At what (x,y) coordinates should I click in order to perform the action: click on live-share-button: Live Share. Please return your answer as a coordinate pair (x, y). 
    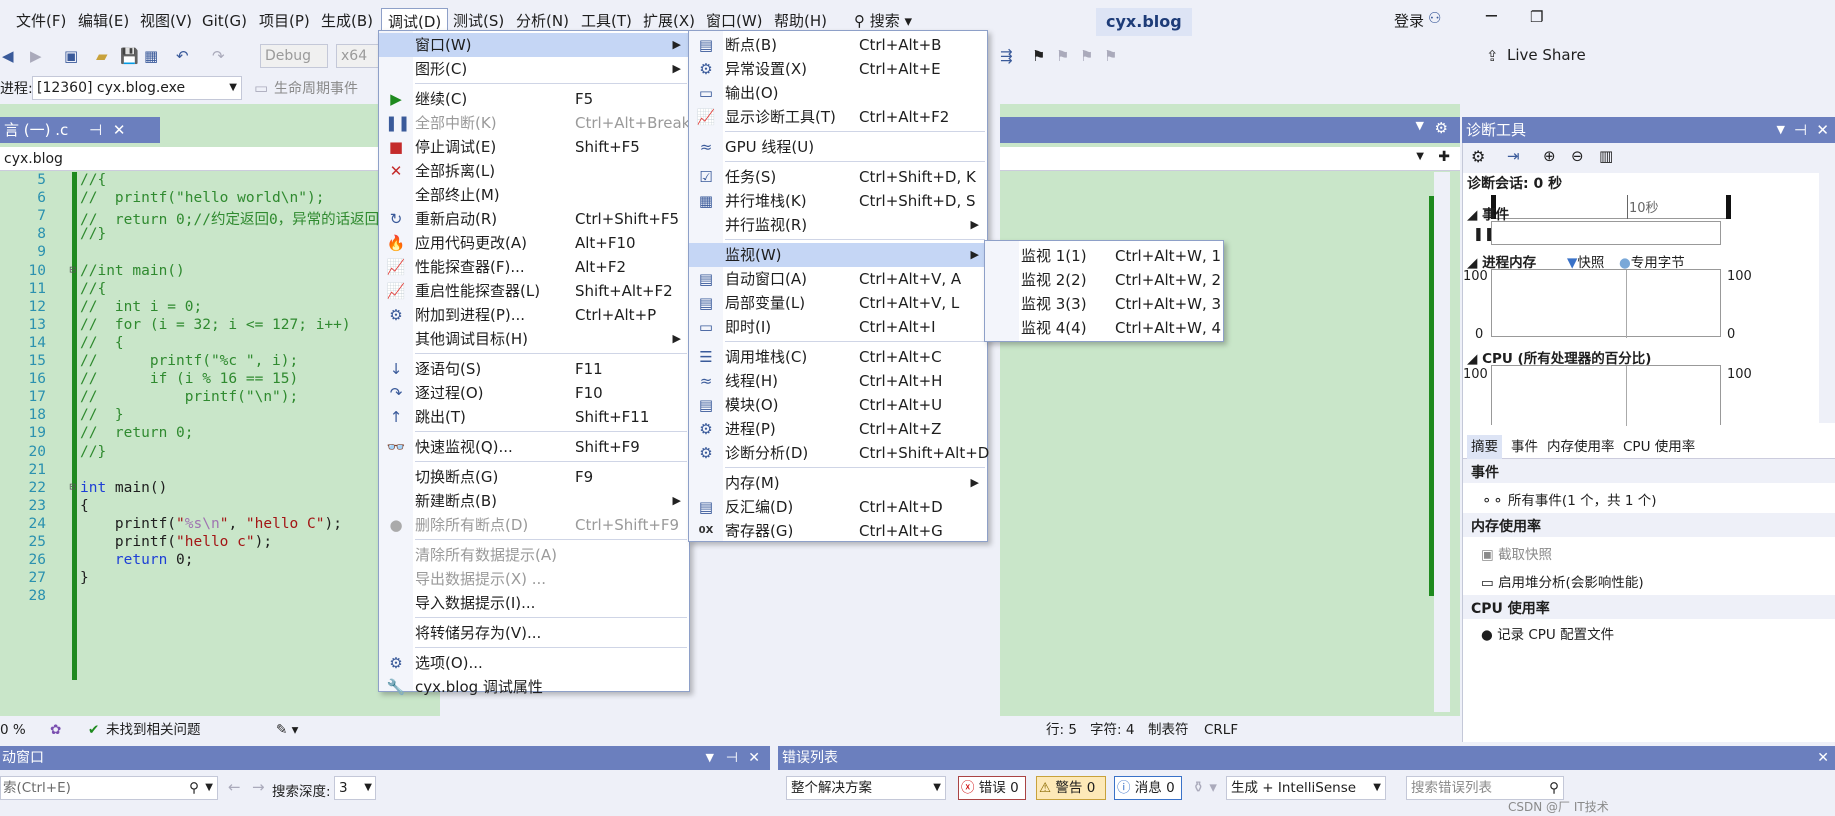
    Looking at the image, I should click on (1546, 55).